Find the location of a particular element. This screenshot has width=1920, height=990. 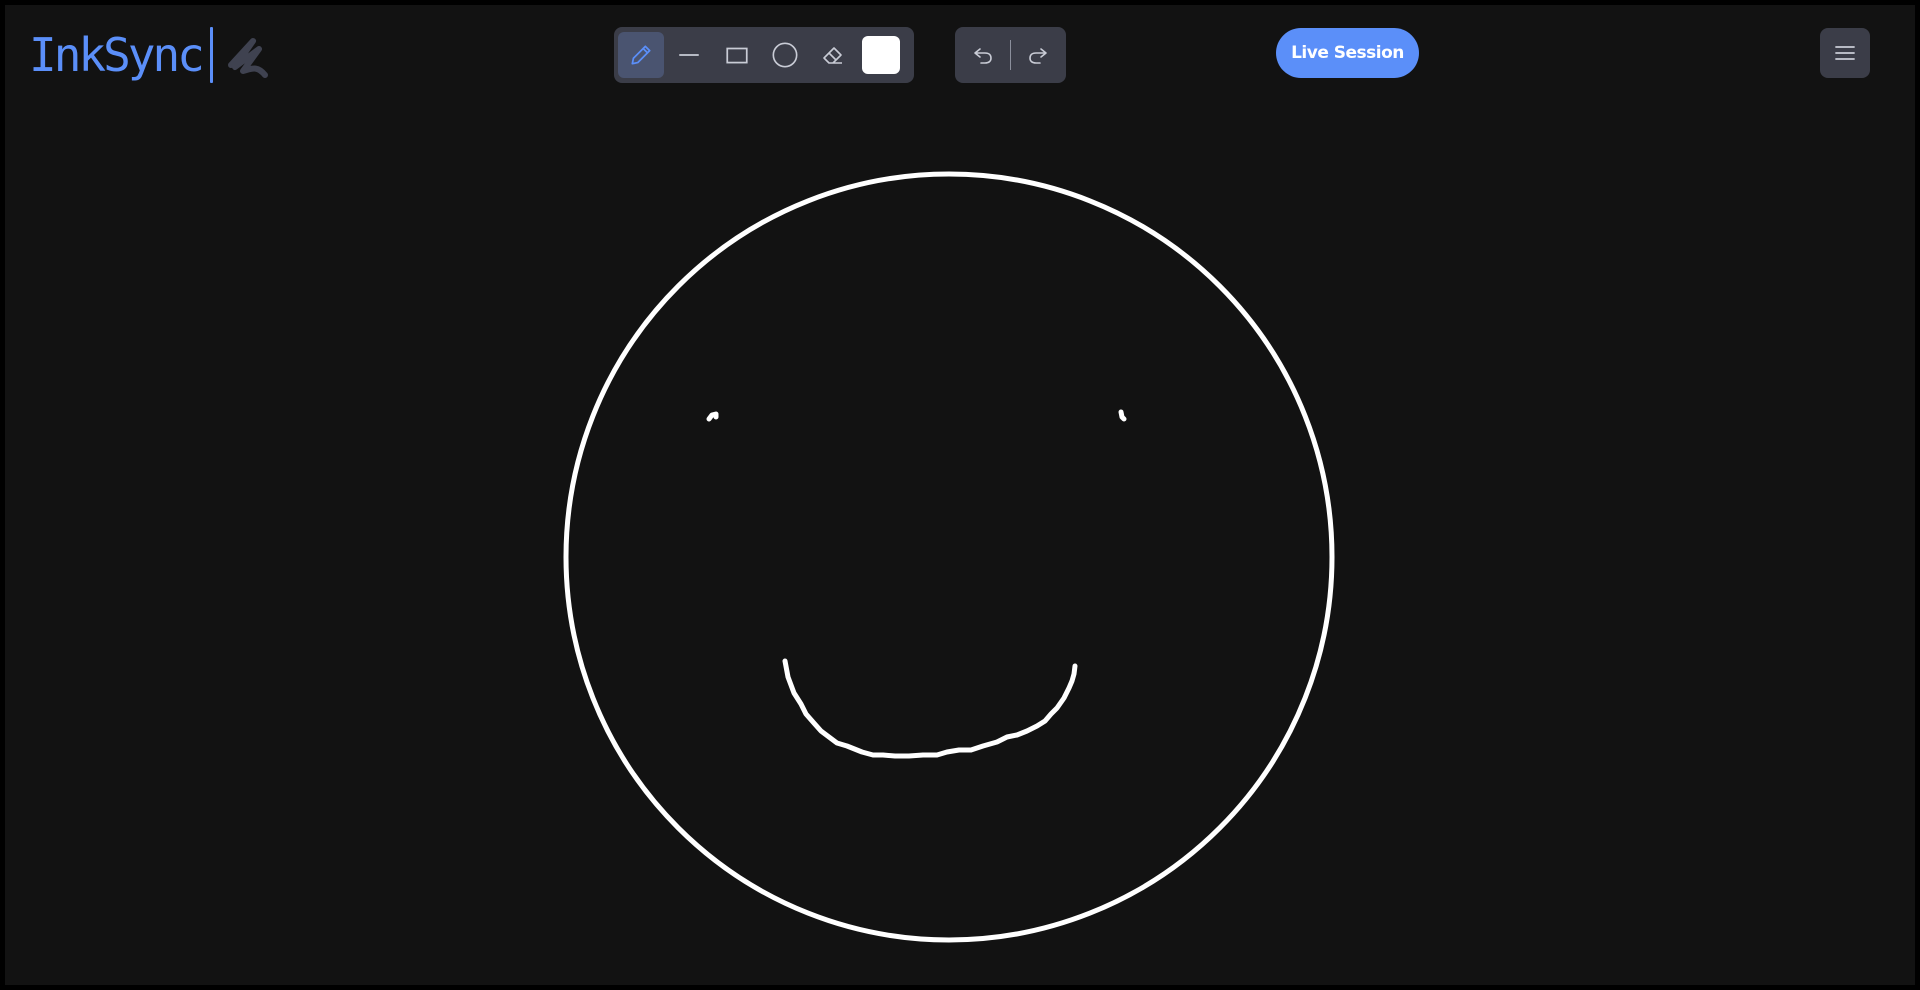

history-controls is located at coordinates (1010, 55).